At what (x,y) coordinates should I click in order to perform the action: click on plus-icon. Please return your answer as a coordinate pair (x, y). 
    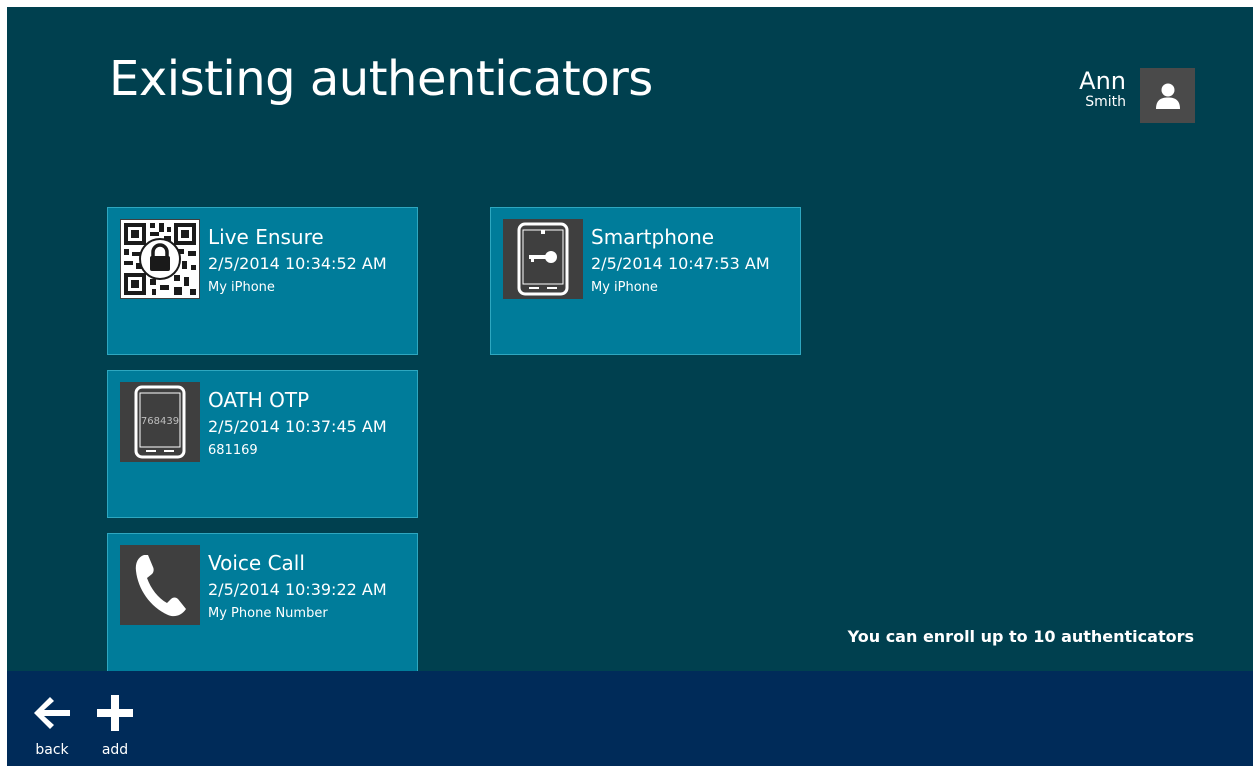
    Looking at the image, I should click on (115, 713).